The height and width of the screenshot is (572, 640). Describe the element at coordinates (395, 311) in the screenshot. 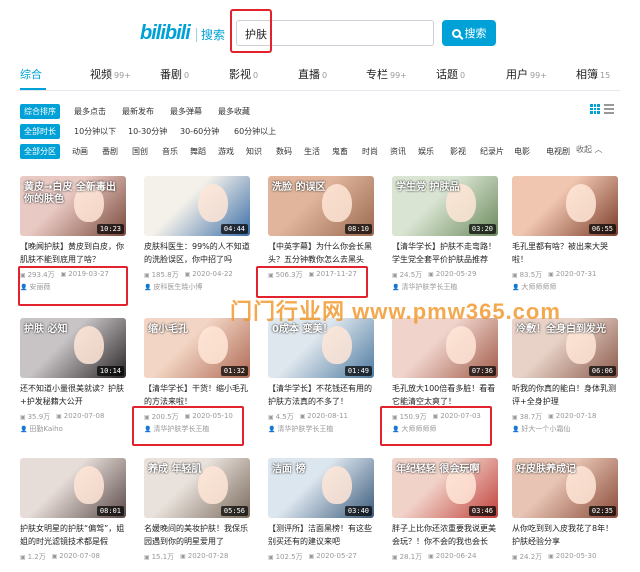

I see `watermark: 门门行业网 www.pmw365.com` at that location.